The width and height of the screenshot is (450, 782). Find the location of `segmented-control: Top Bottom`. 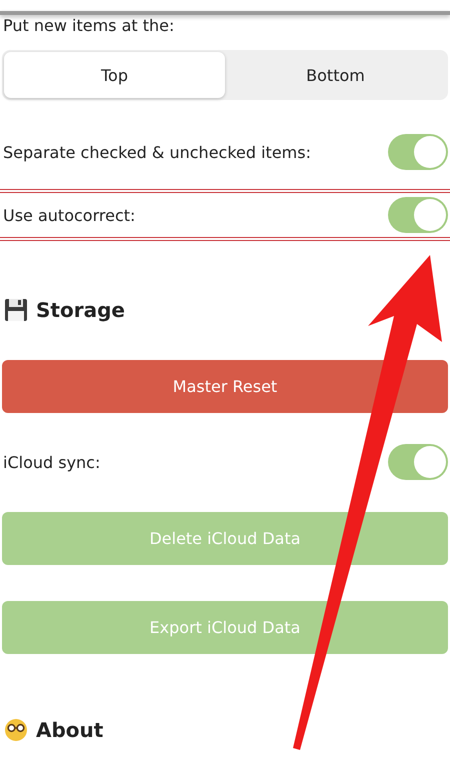

segmented-control: Top Bottom is located at coordinates (225, 75).